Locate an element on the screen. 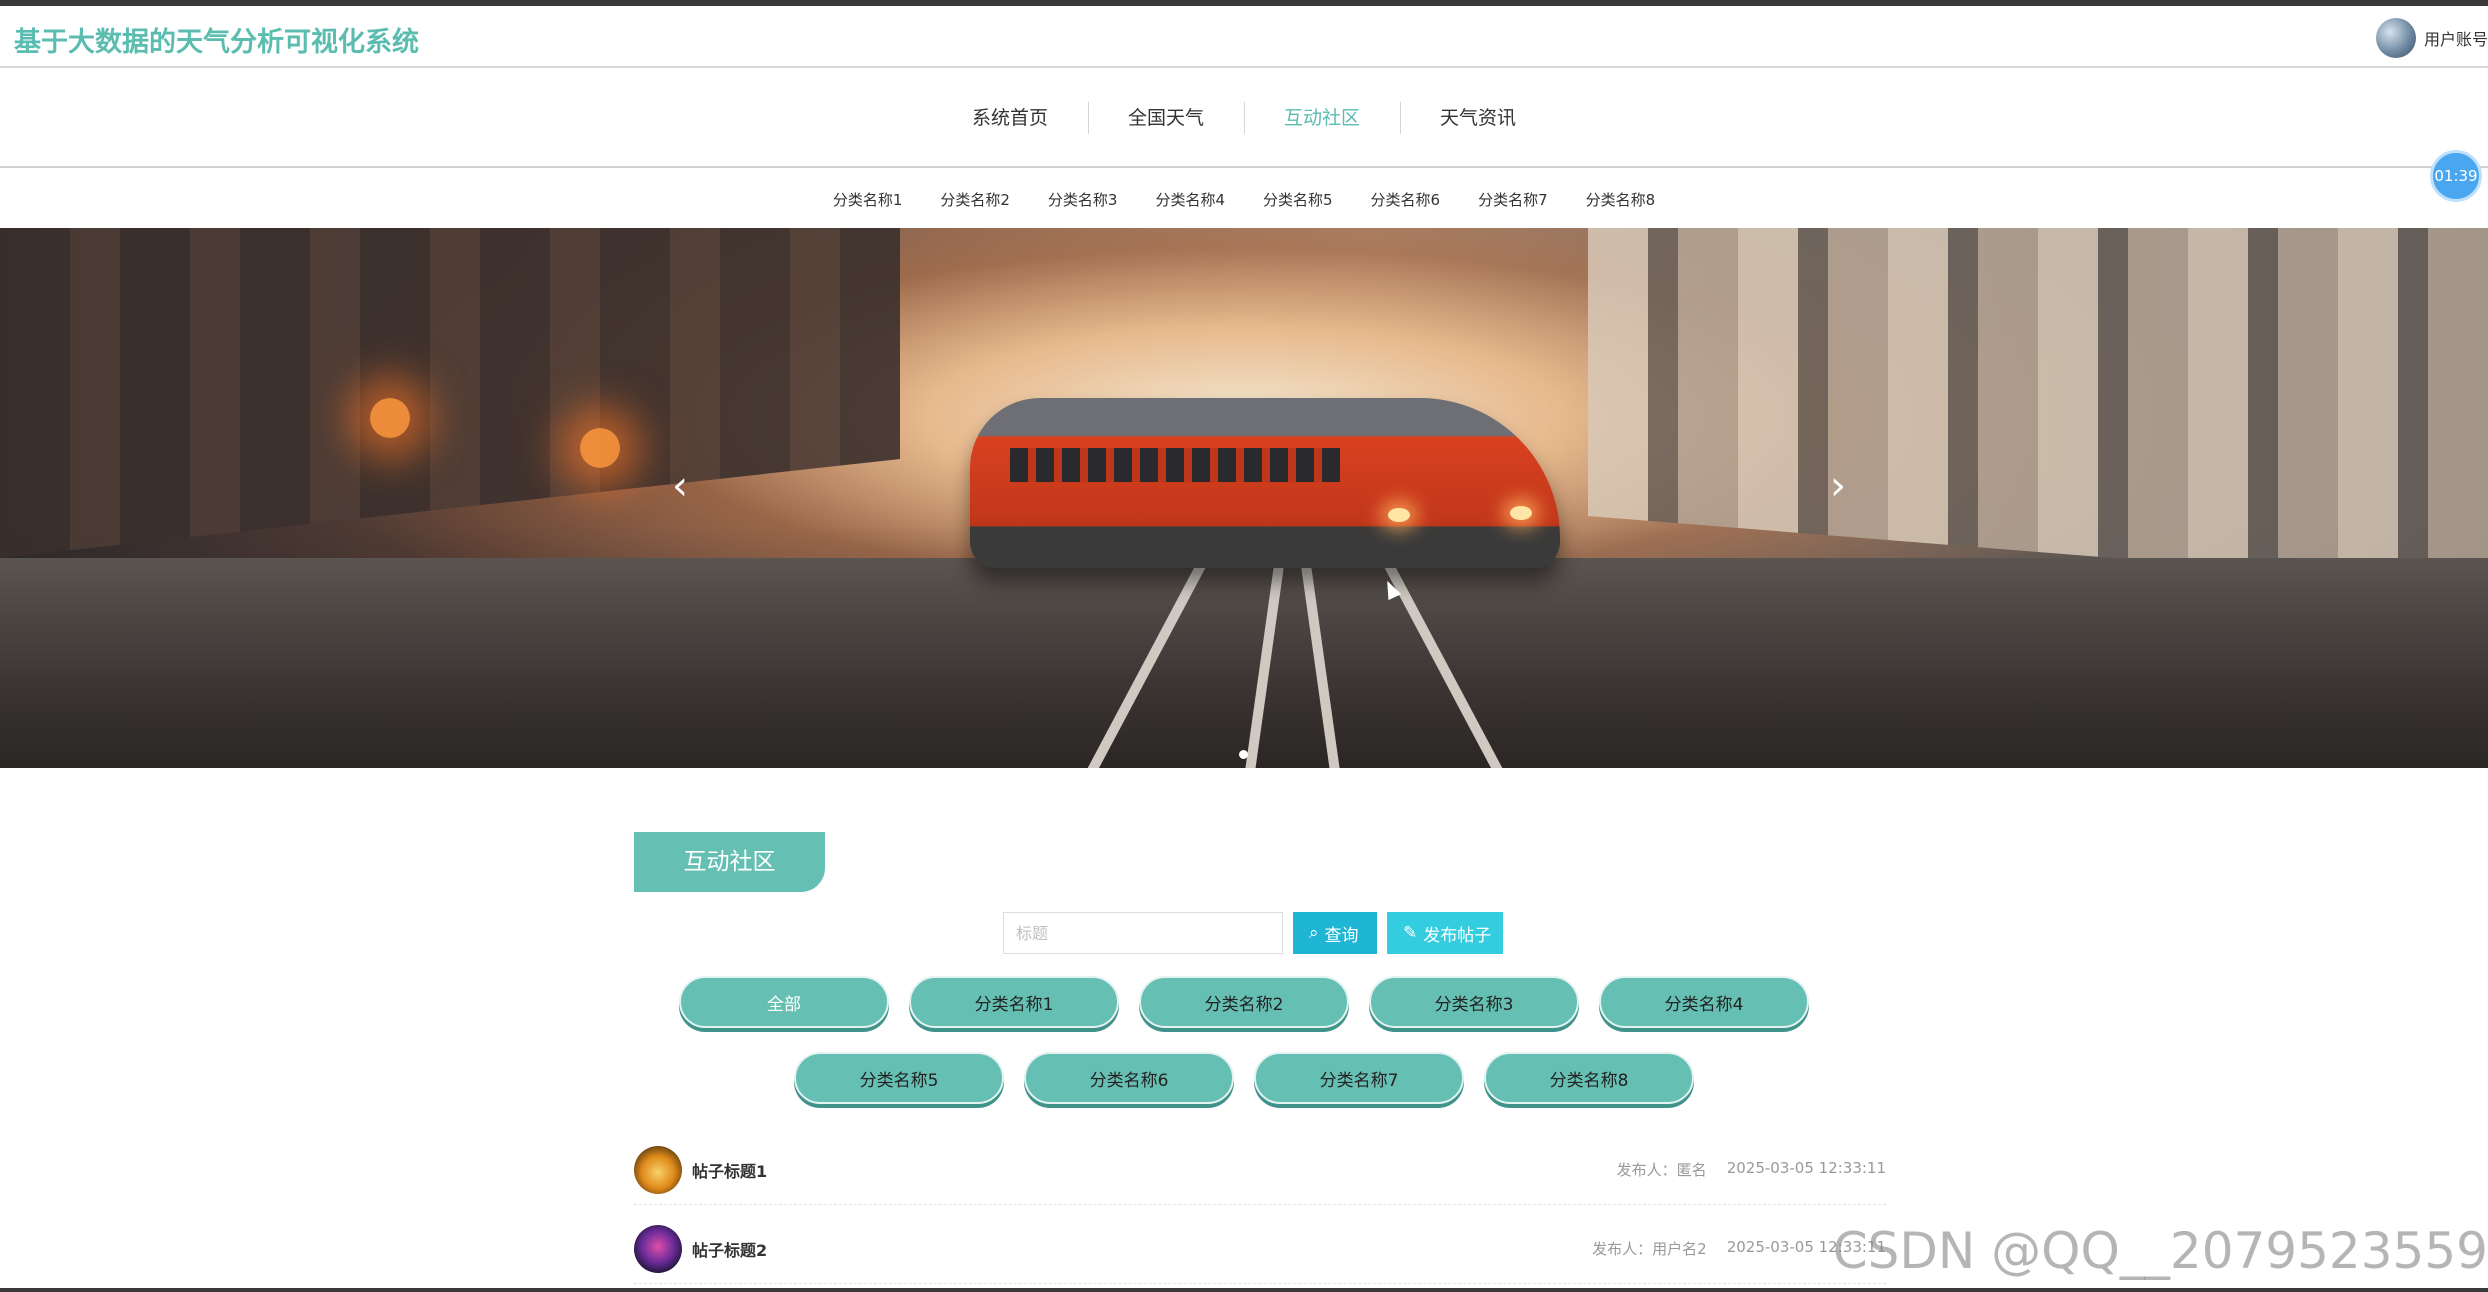 The image size is (2488, 1292). header: 基于大数据的天气分析可视化系统 用户账号 is located at coordinates (1244, 37).